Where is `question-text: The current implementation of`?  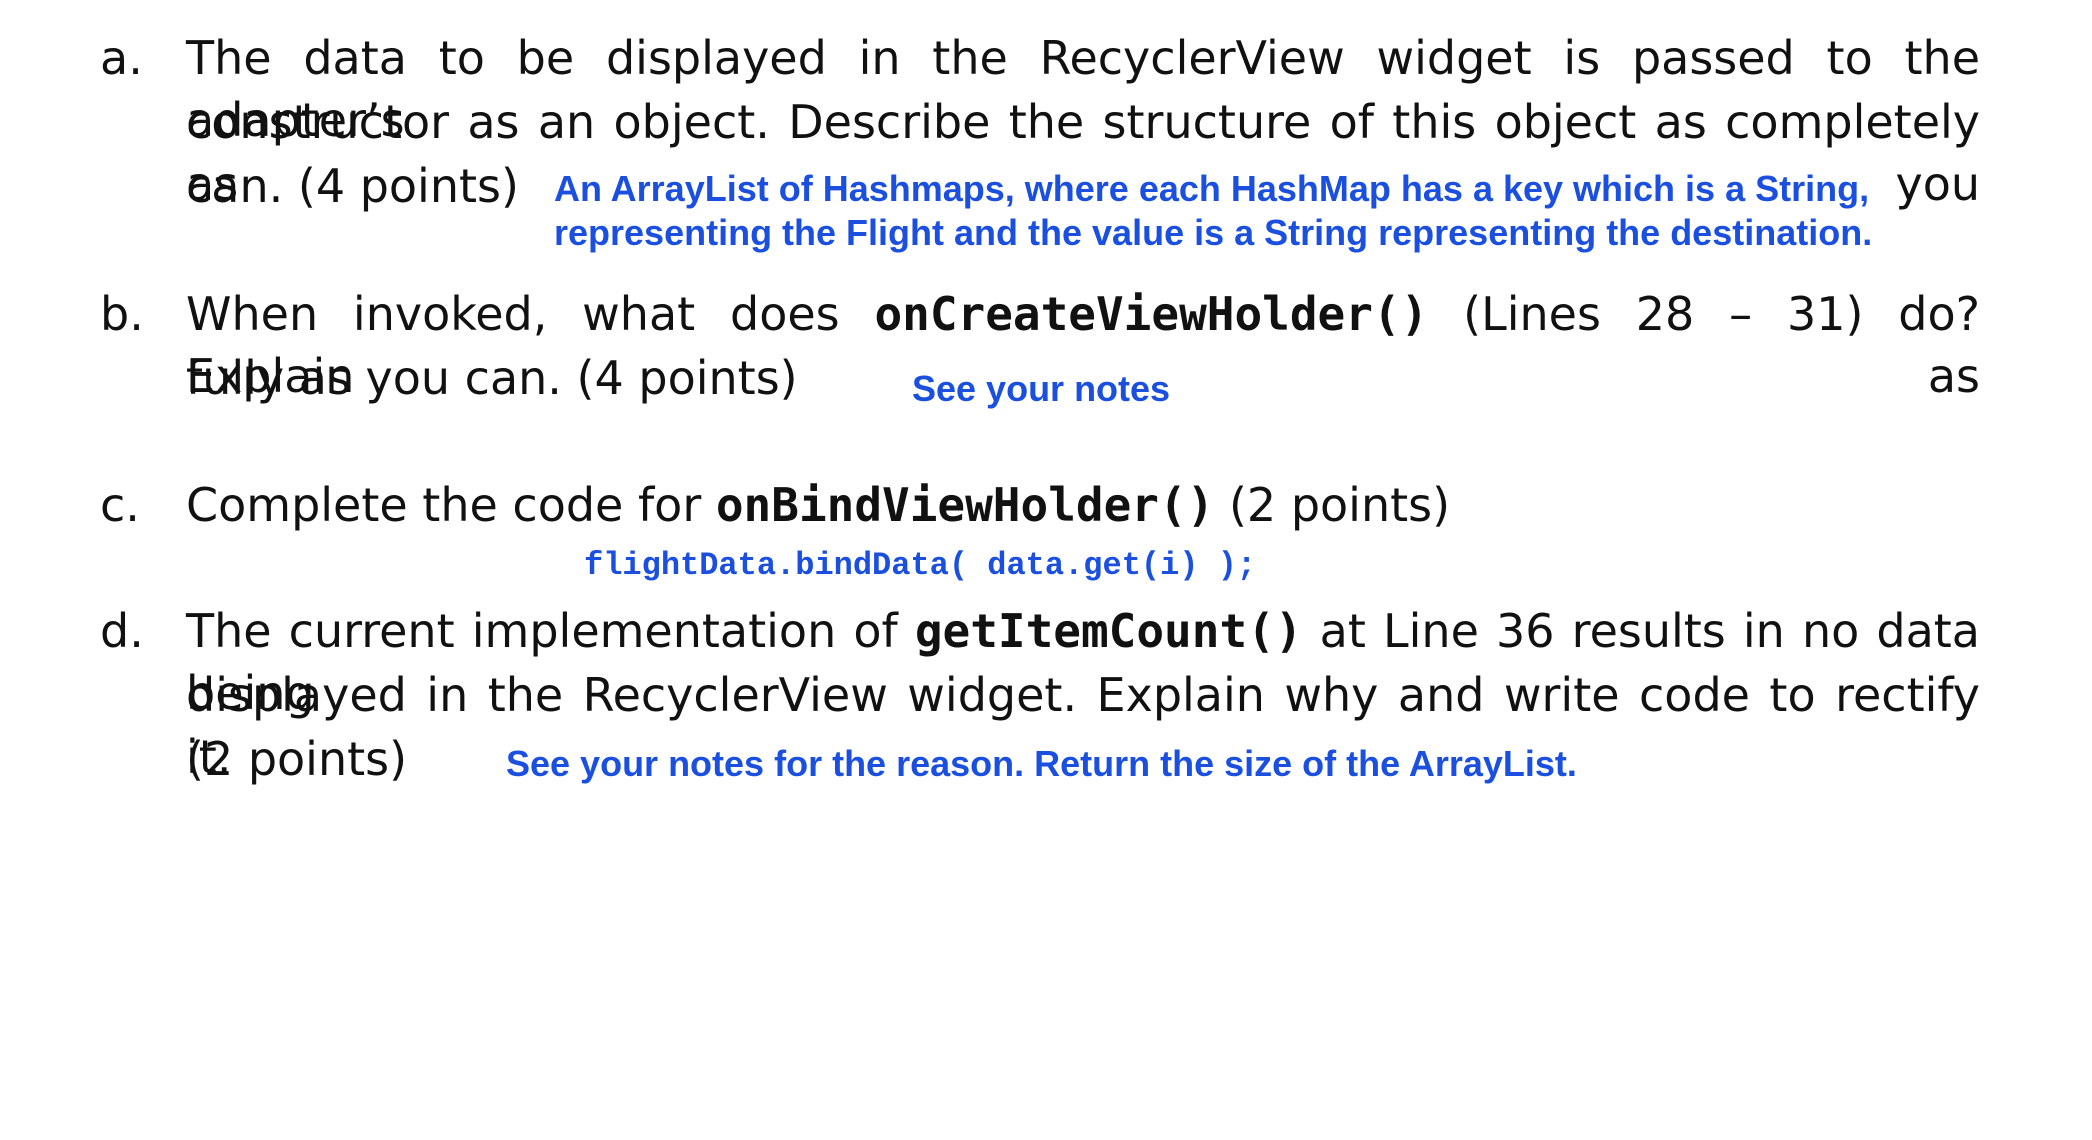
question-text: The current implementation of is located at coordinates (550, 631).